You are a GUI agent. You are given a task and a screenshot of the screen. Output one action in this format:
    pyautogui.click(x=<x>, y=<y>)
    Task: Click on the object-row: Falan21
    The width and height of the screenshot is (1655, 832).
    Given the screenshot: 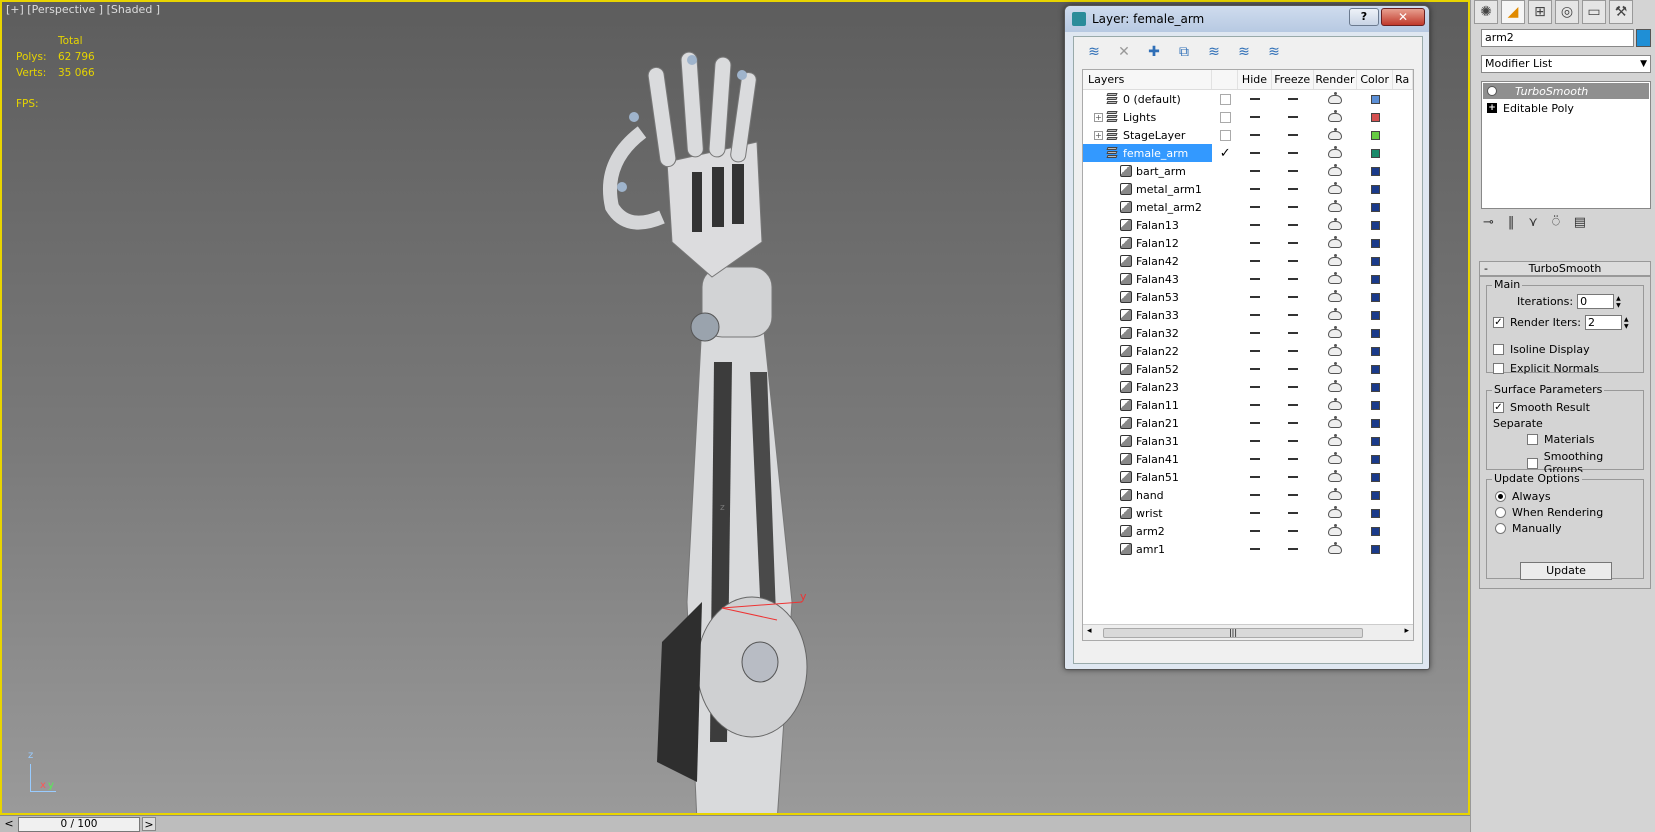 What is the action you would take?
    pyautogui.click(x=1248, y=423)
    